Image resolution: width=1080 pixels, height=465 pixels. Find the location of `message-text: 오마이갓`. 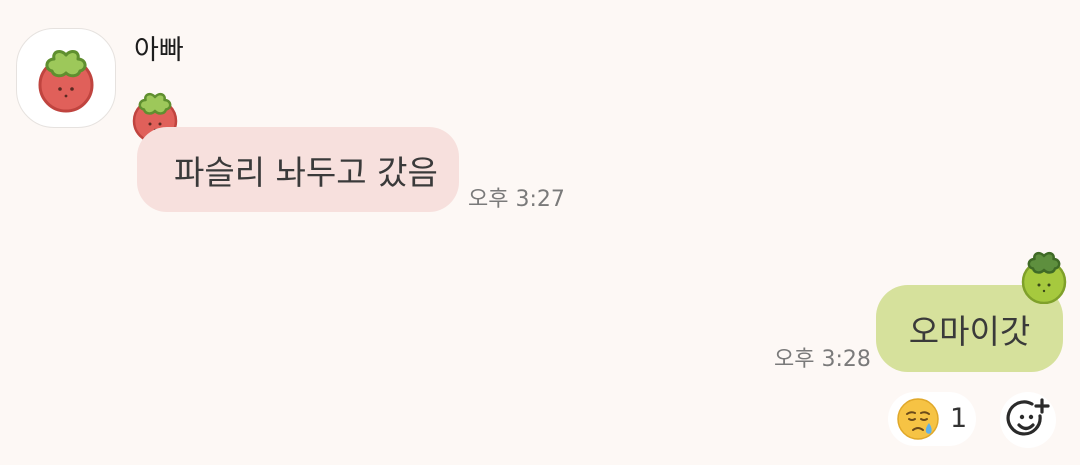

message-text: 오마이갓 is located at coordinates (969, 331).